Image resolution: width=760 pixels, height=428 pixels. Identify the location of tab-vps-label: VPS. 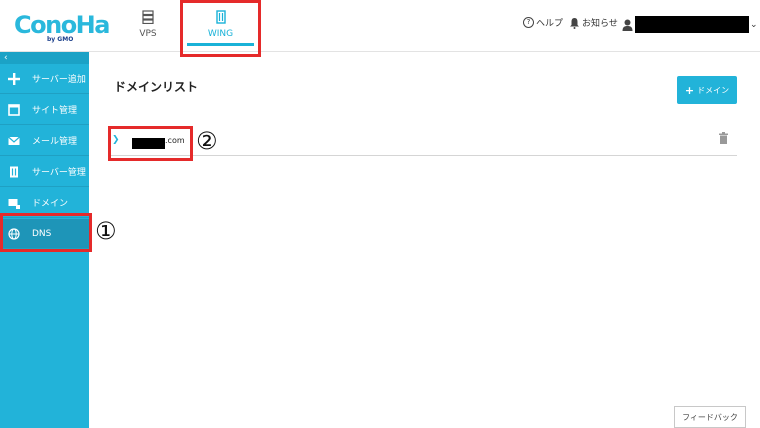
(148, 34).